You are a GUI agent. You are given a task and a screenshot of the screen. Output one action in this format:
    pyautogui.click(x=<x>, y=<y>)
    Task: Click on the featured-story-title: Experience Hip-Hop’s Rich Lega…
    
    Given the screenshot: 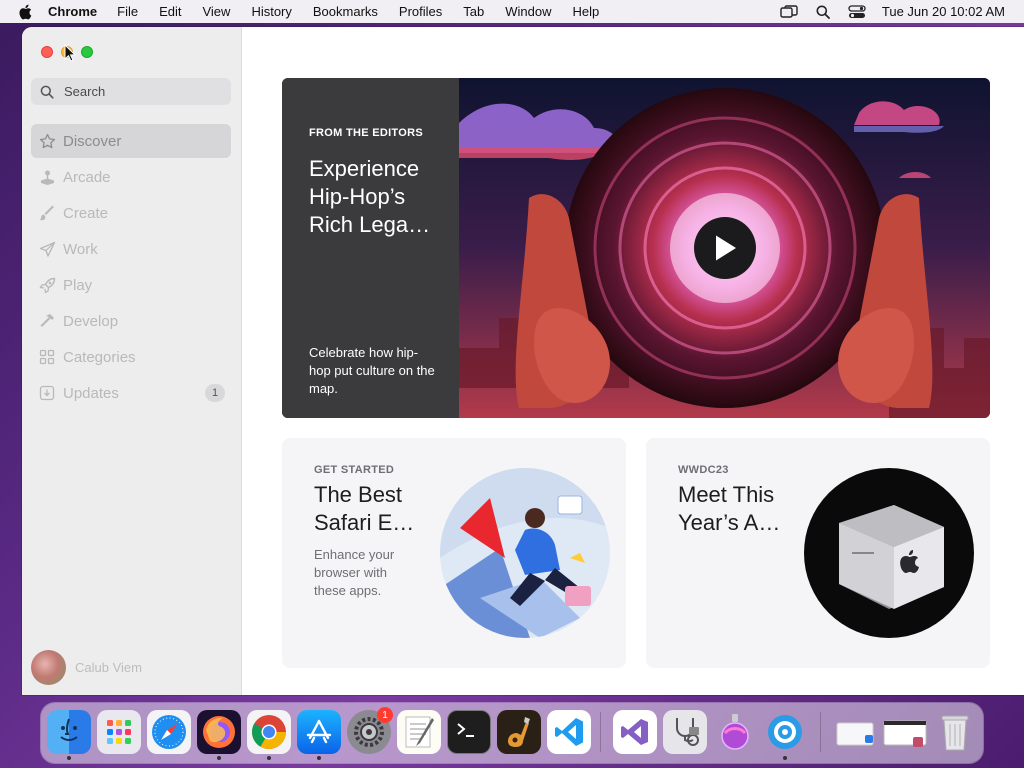 What is the action you would take?
    pyautogui.click(x=370, y=196)
    